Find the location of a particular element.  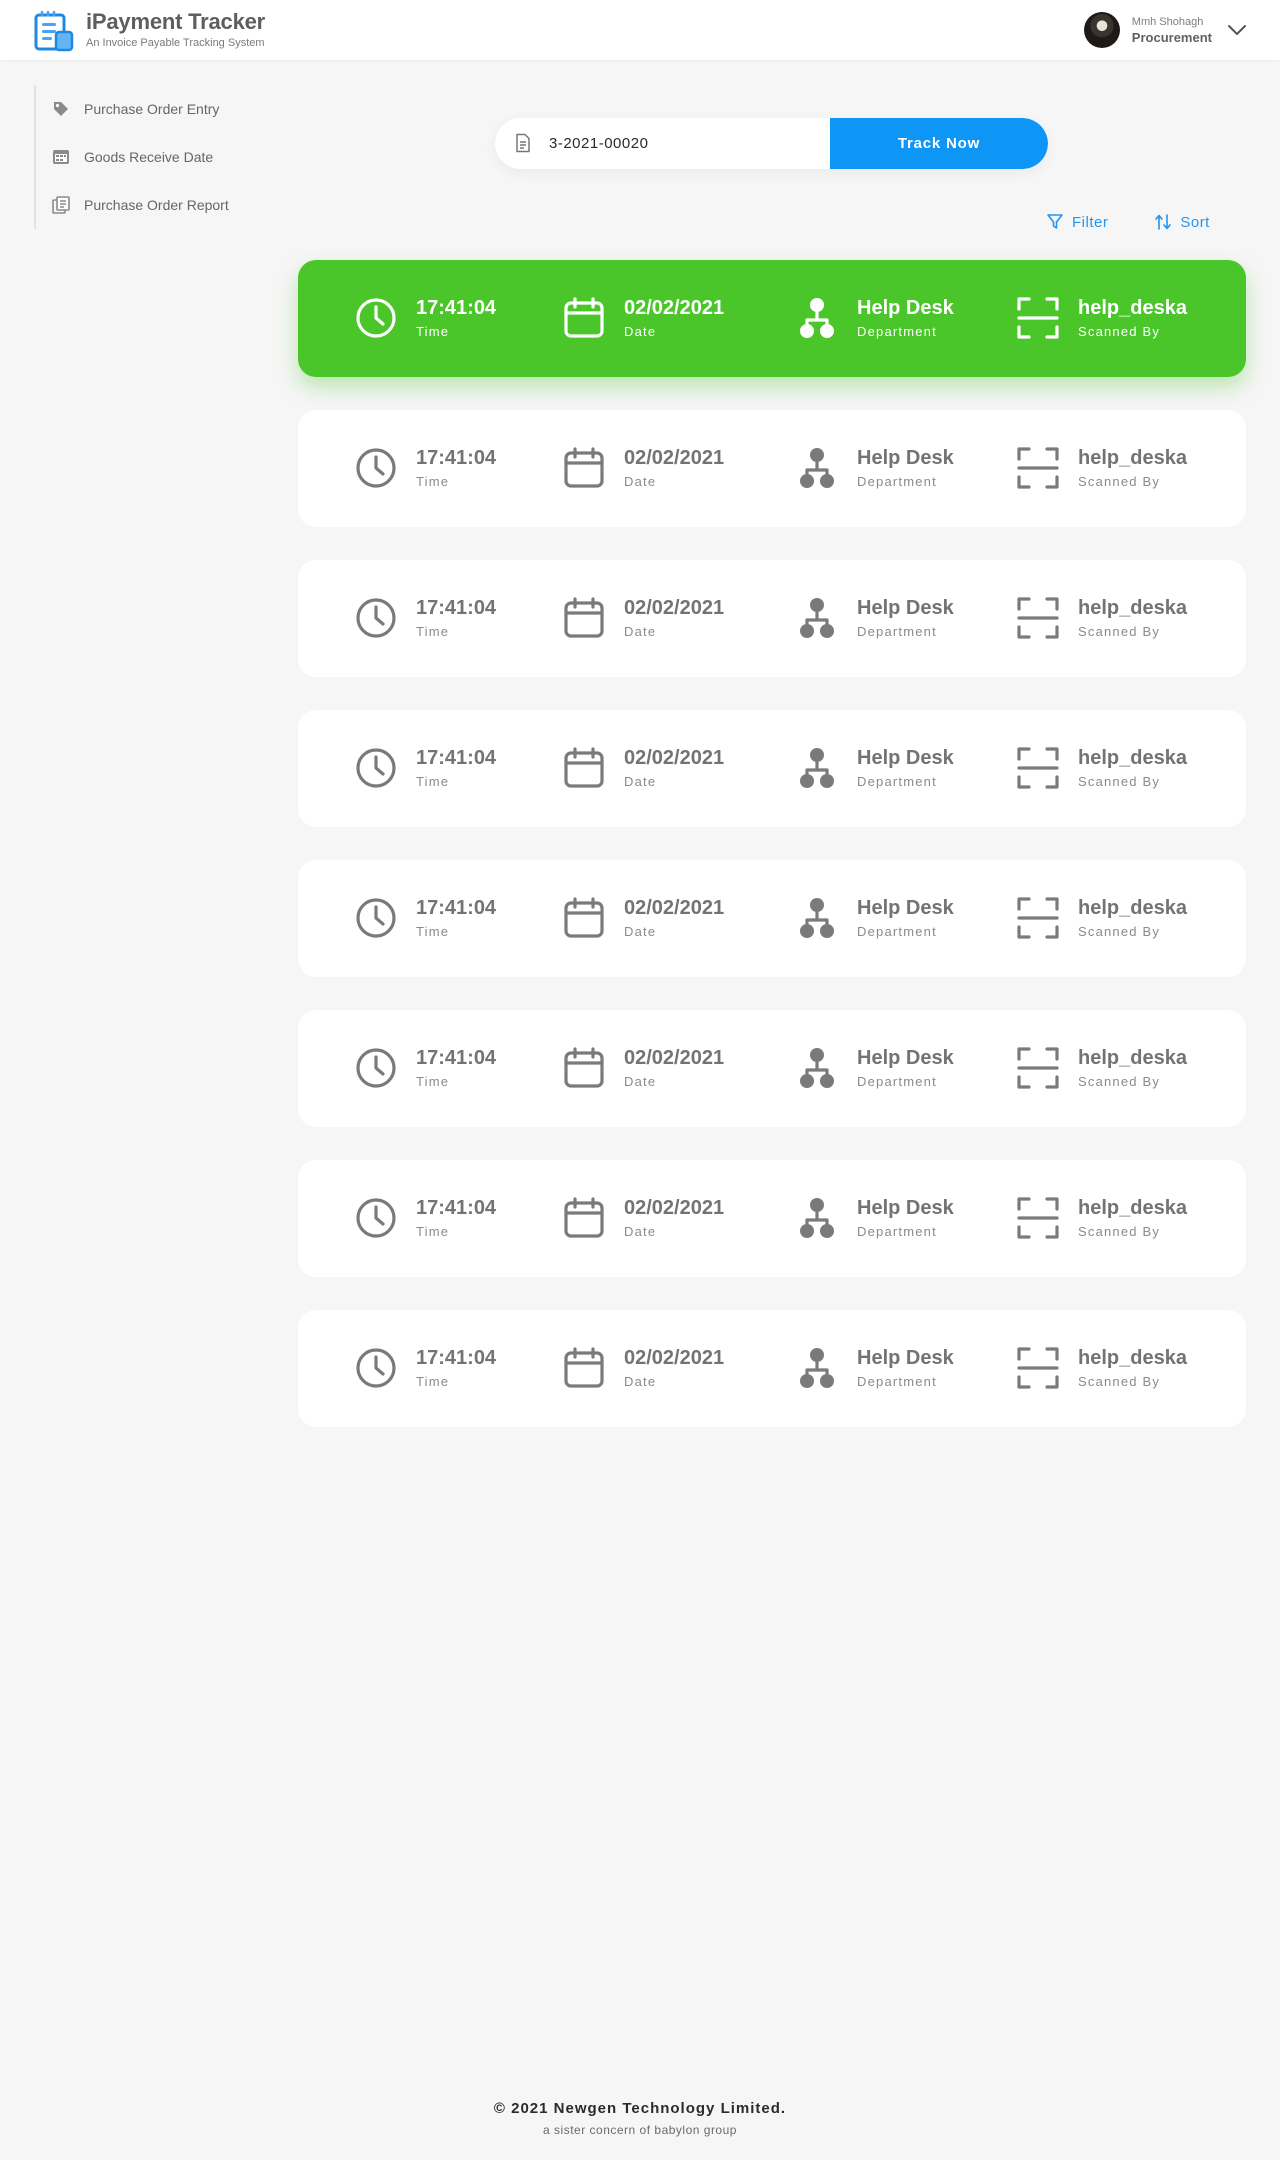

document-icon is located at coordinates (523, 143).